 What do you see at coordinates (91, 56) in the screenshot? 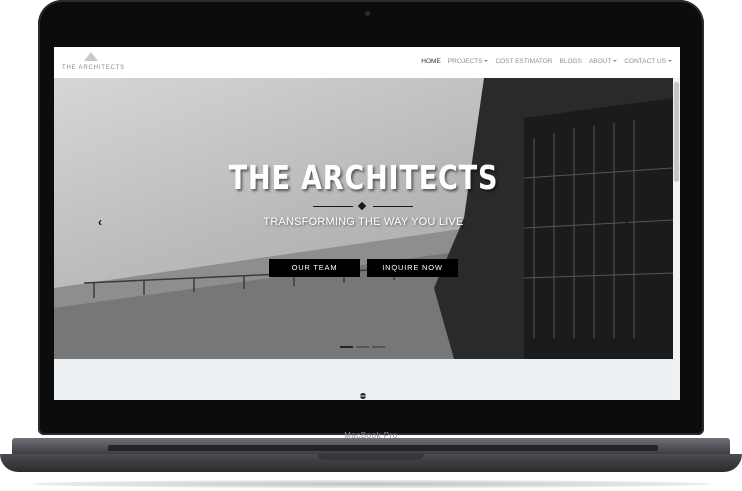
I see `logo-roof-icon` at bounding box center [91, 56].